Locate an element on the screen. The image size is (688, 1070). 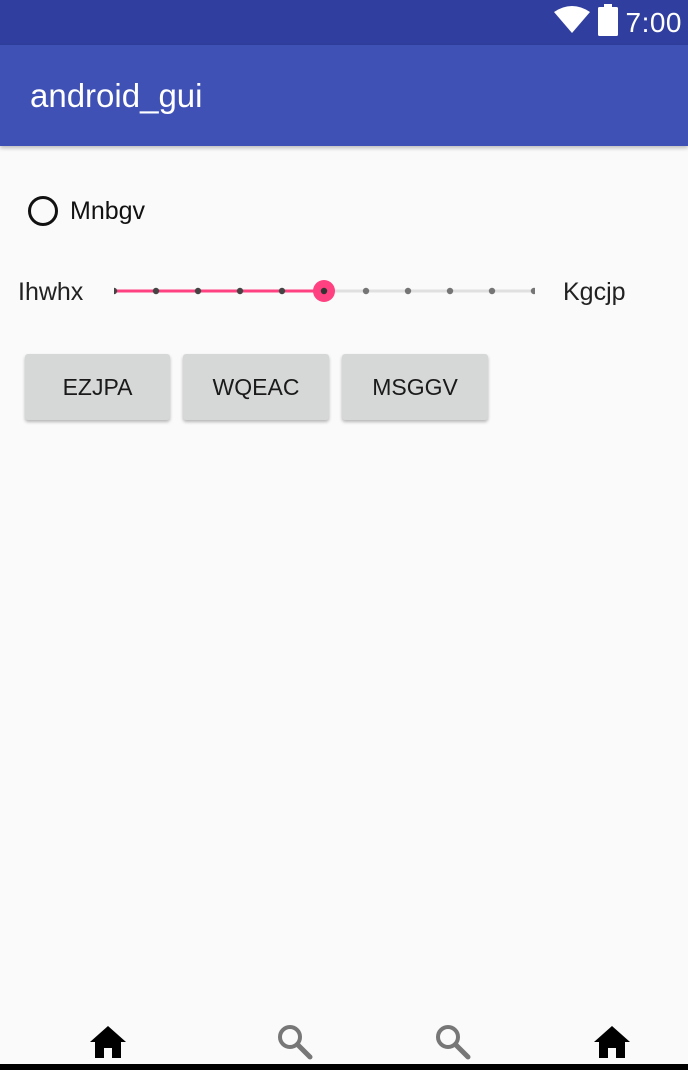
slider-row: Ihwhx Kgcjp is located at coordinates (344, 292).